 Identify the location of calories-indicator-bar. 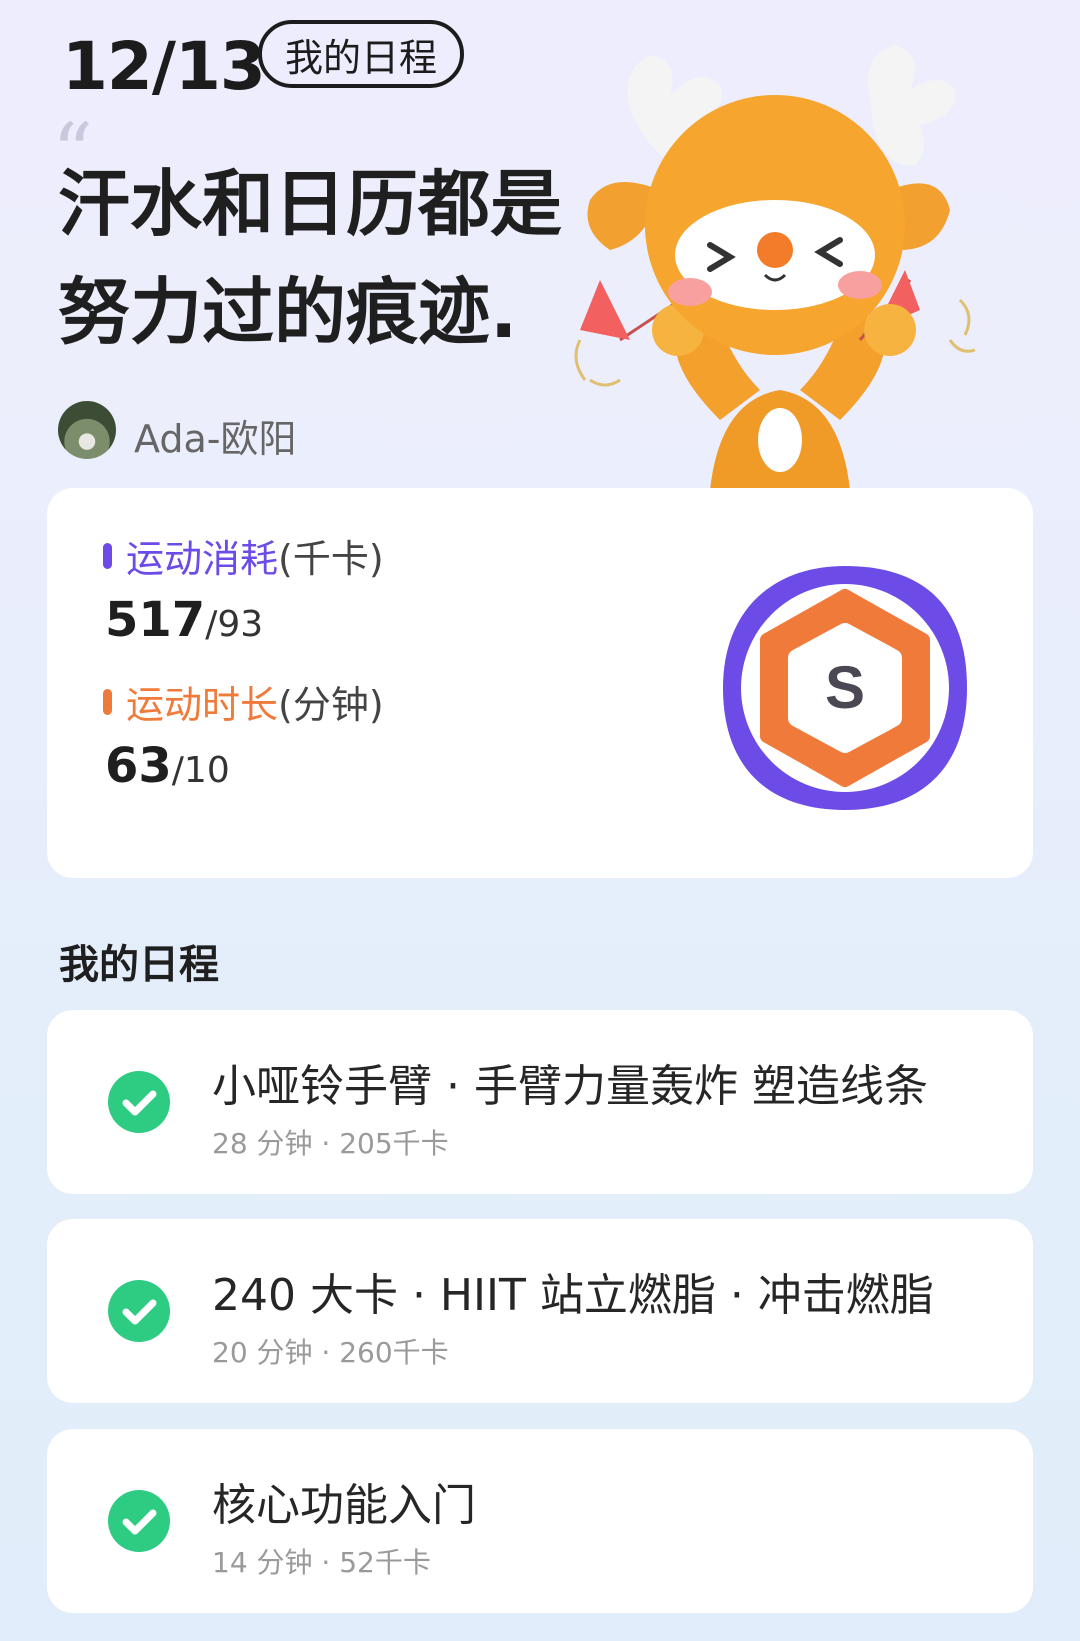
(107, 555).